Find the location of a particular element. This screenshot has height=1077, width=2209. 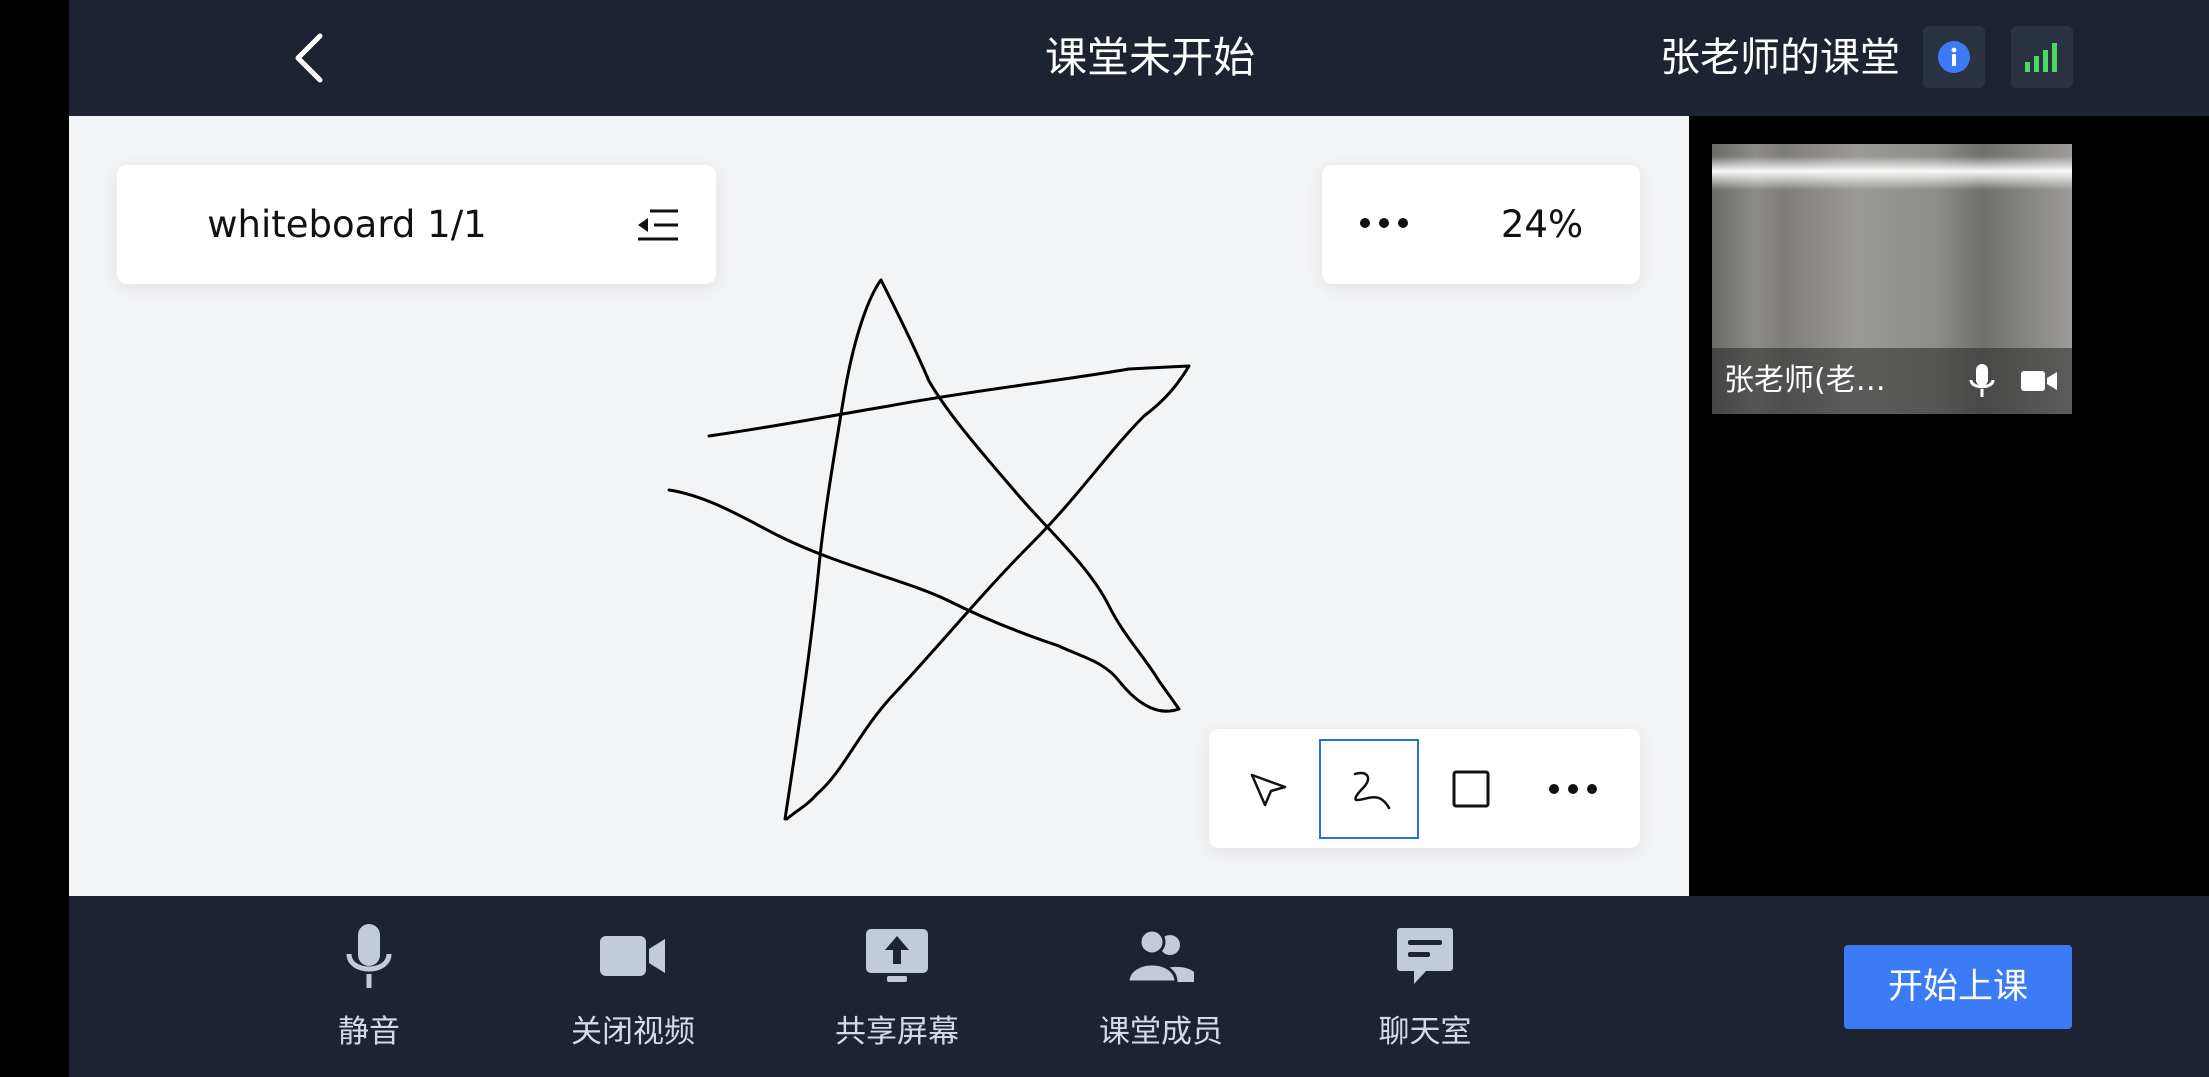

video-label: 关闭视频 is located at coordinates (633, 1032).